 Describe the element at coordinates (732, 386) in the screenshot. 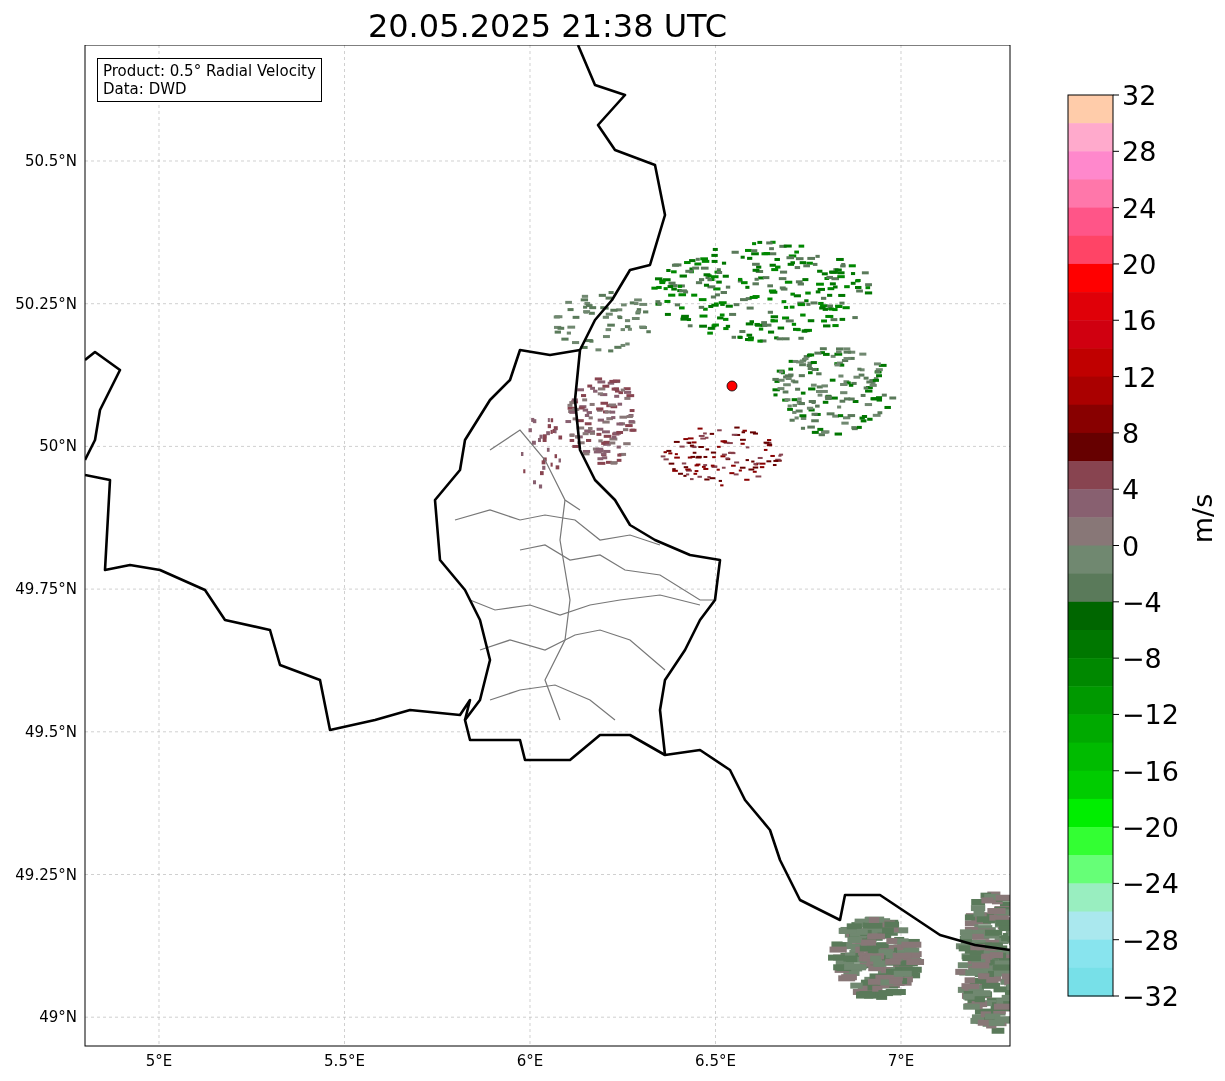

I see `radar-site-marker` at that location.